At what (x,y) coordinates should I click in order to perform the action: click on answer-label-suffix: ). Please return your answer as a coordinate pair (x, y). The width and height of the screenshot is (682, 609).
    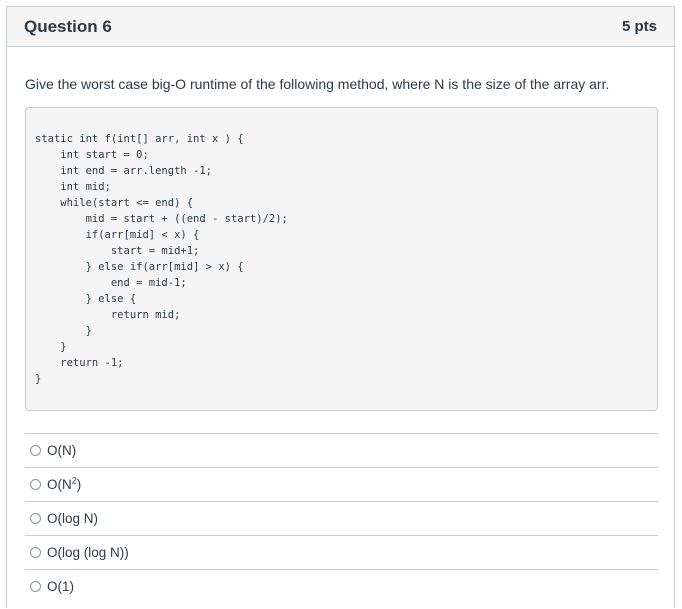
    Looking at the image, I should click on (79, 484).